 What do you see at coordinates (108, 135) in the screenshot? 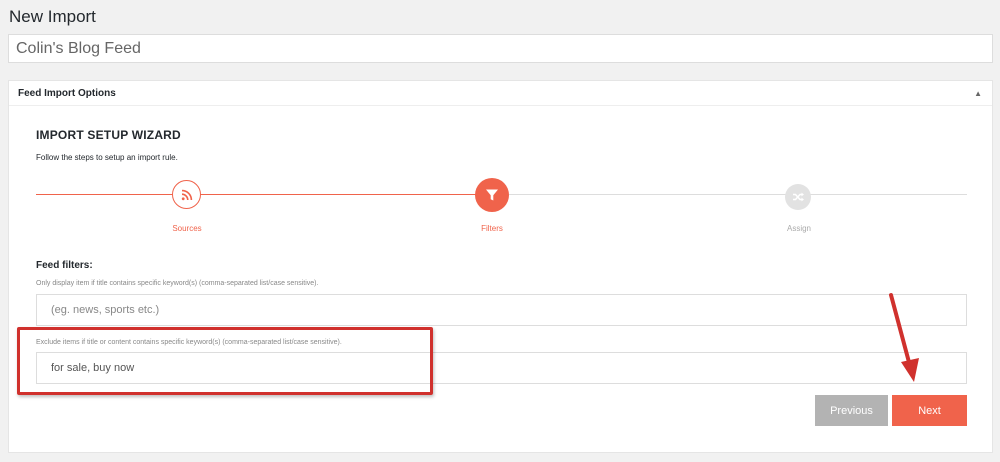
I see `wizard-title: IMPORT SETUP WIZARD` at bounding box center [108, 135].